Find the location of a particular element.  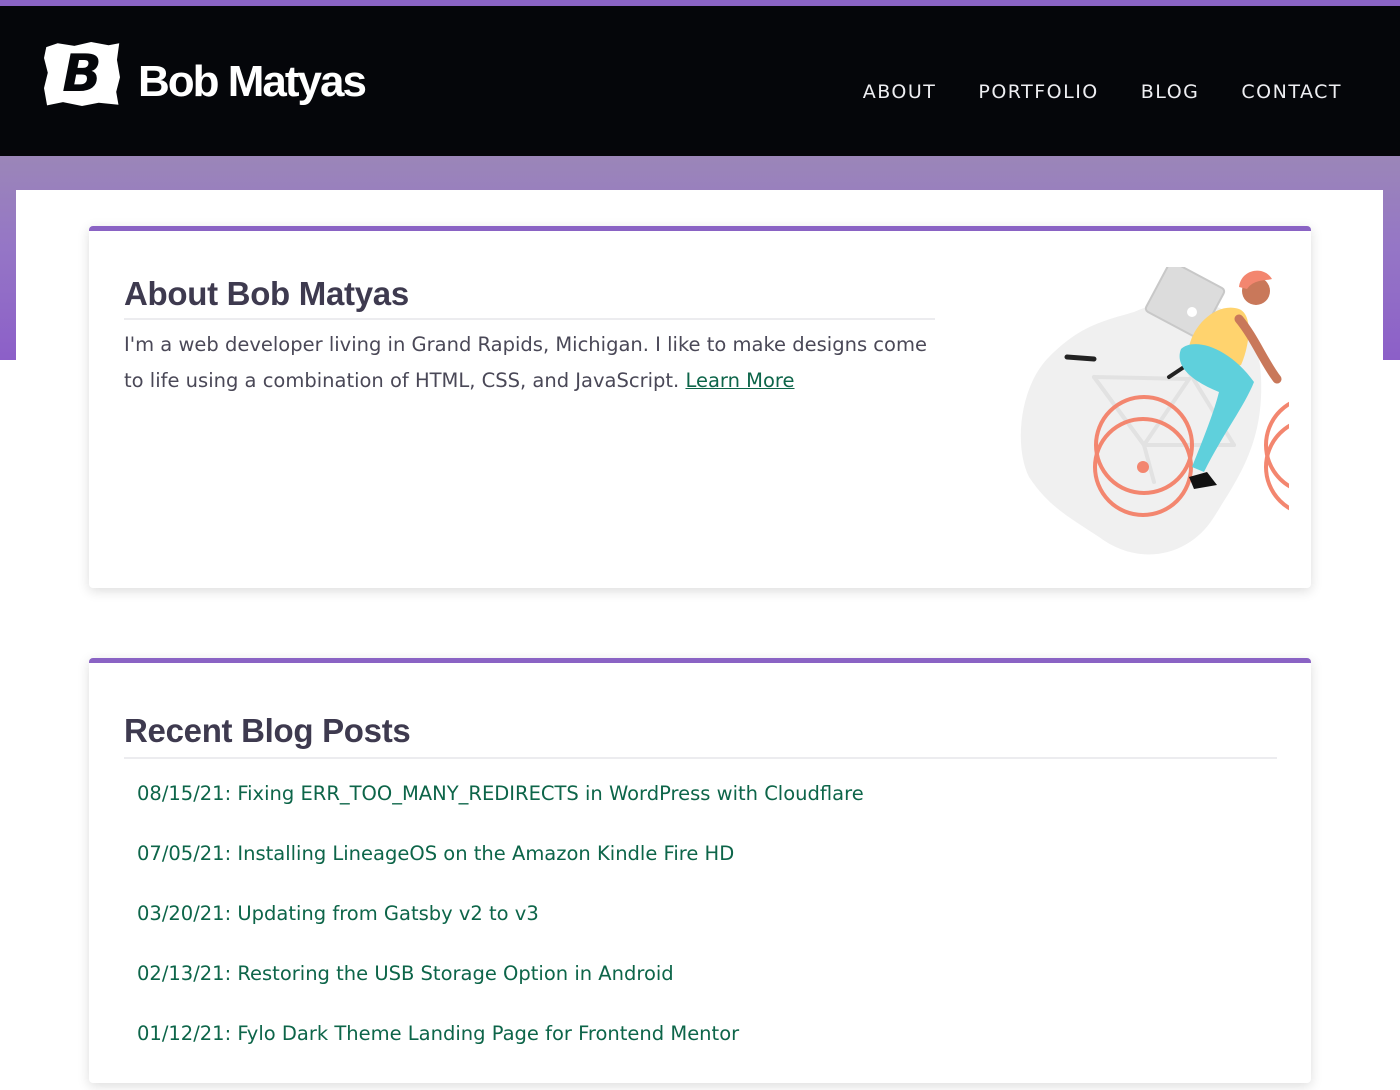

nav-contact: CONTACT is located at coordinates (1291, 92).